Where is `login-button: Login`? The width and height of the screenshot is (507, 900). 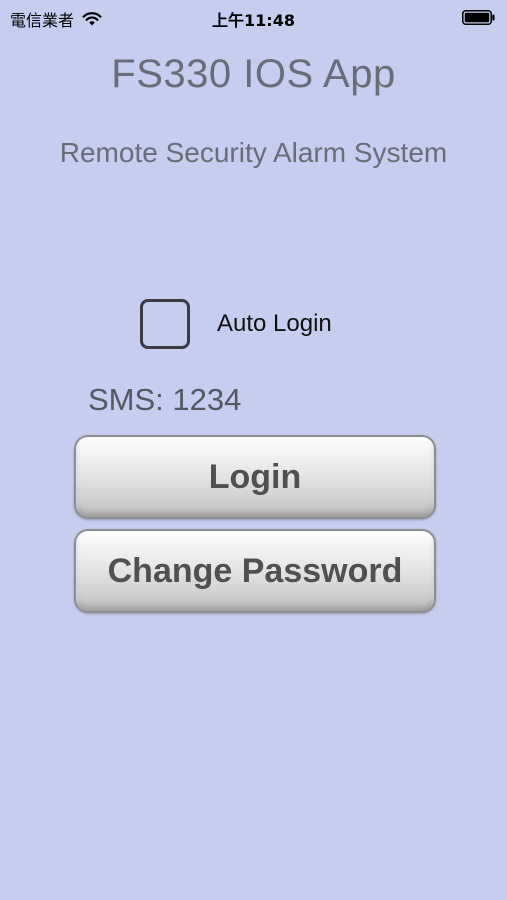
login-button: Login is located at coordinates (255, 477).